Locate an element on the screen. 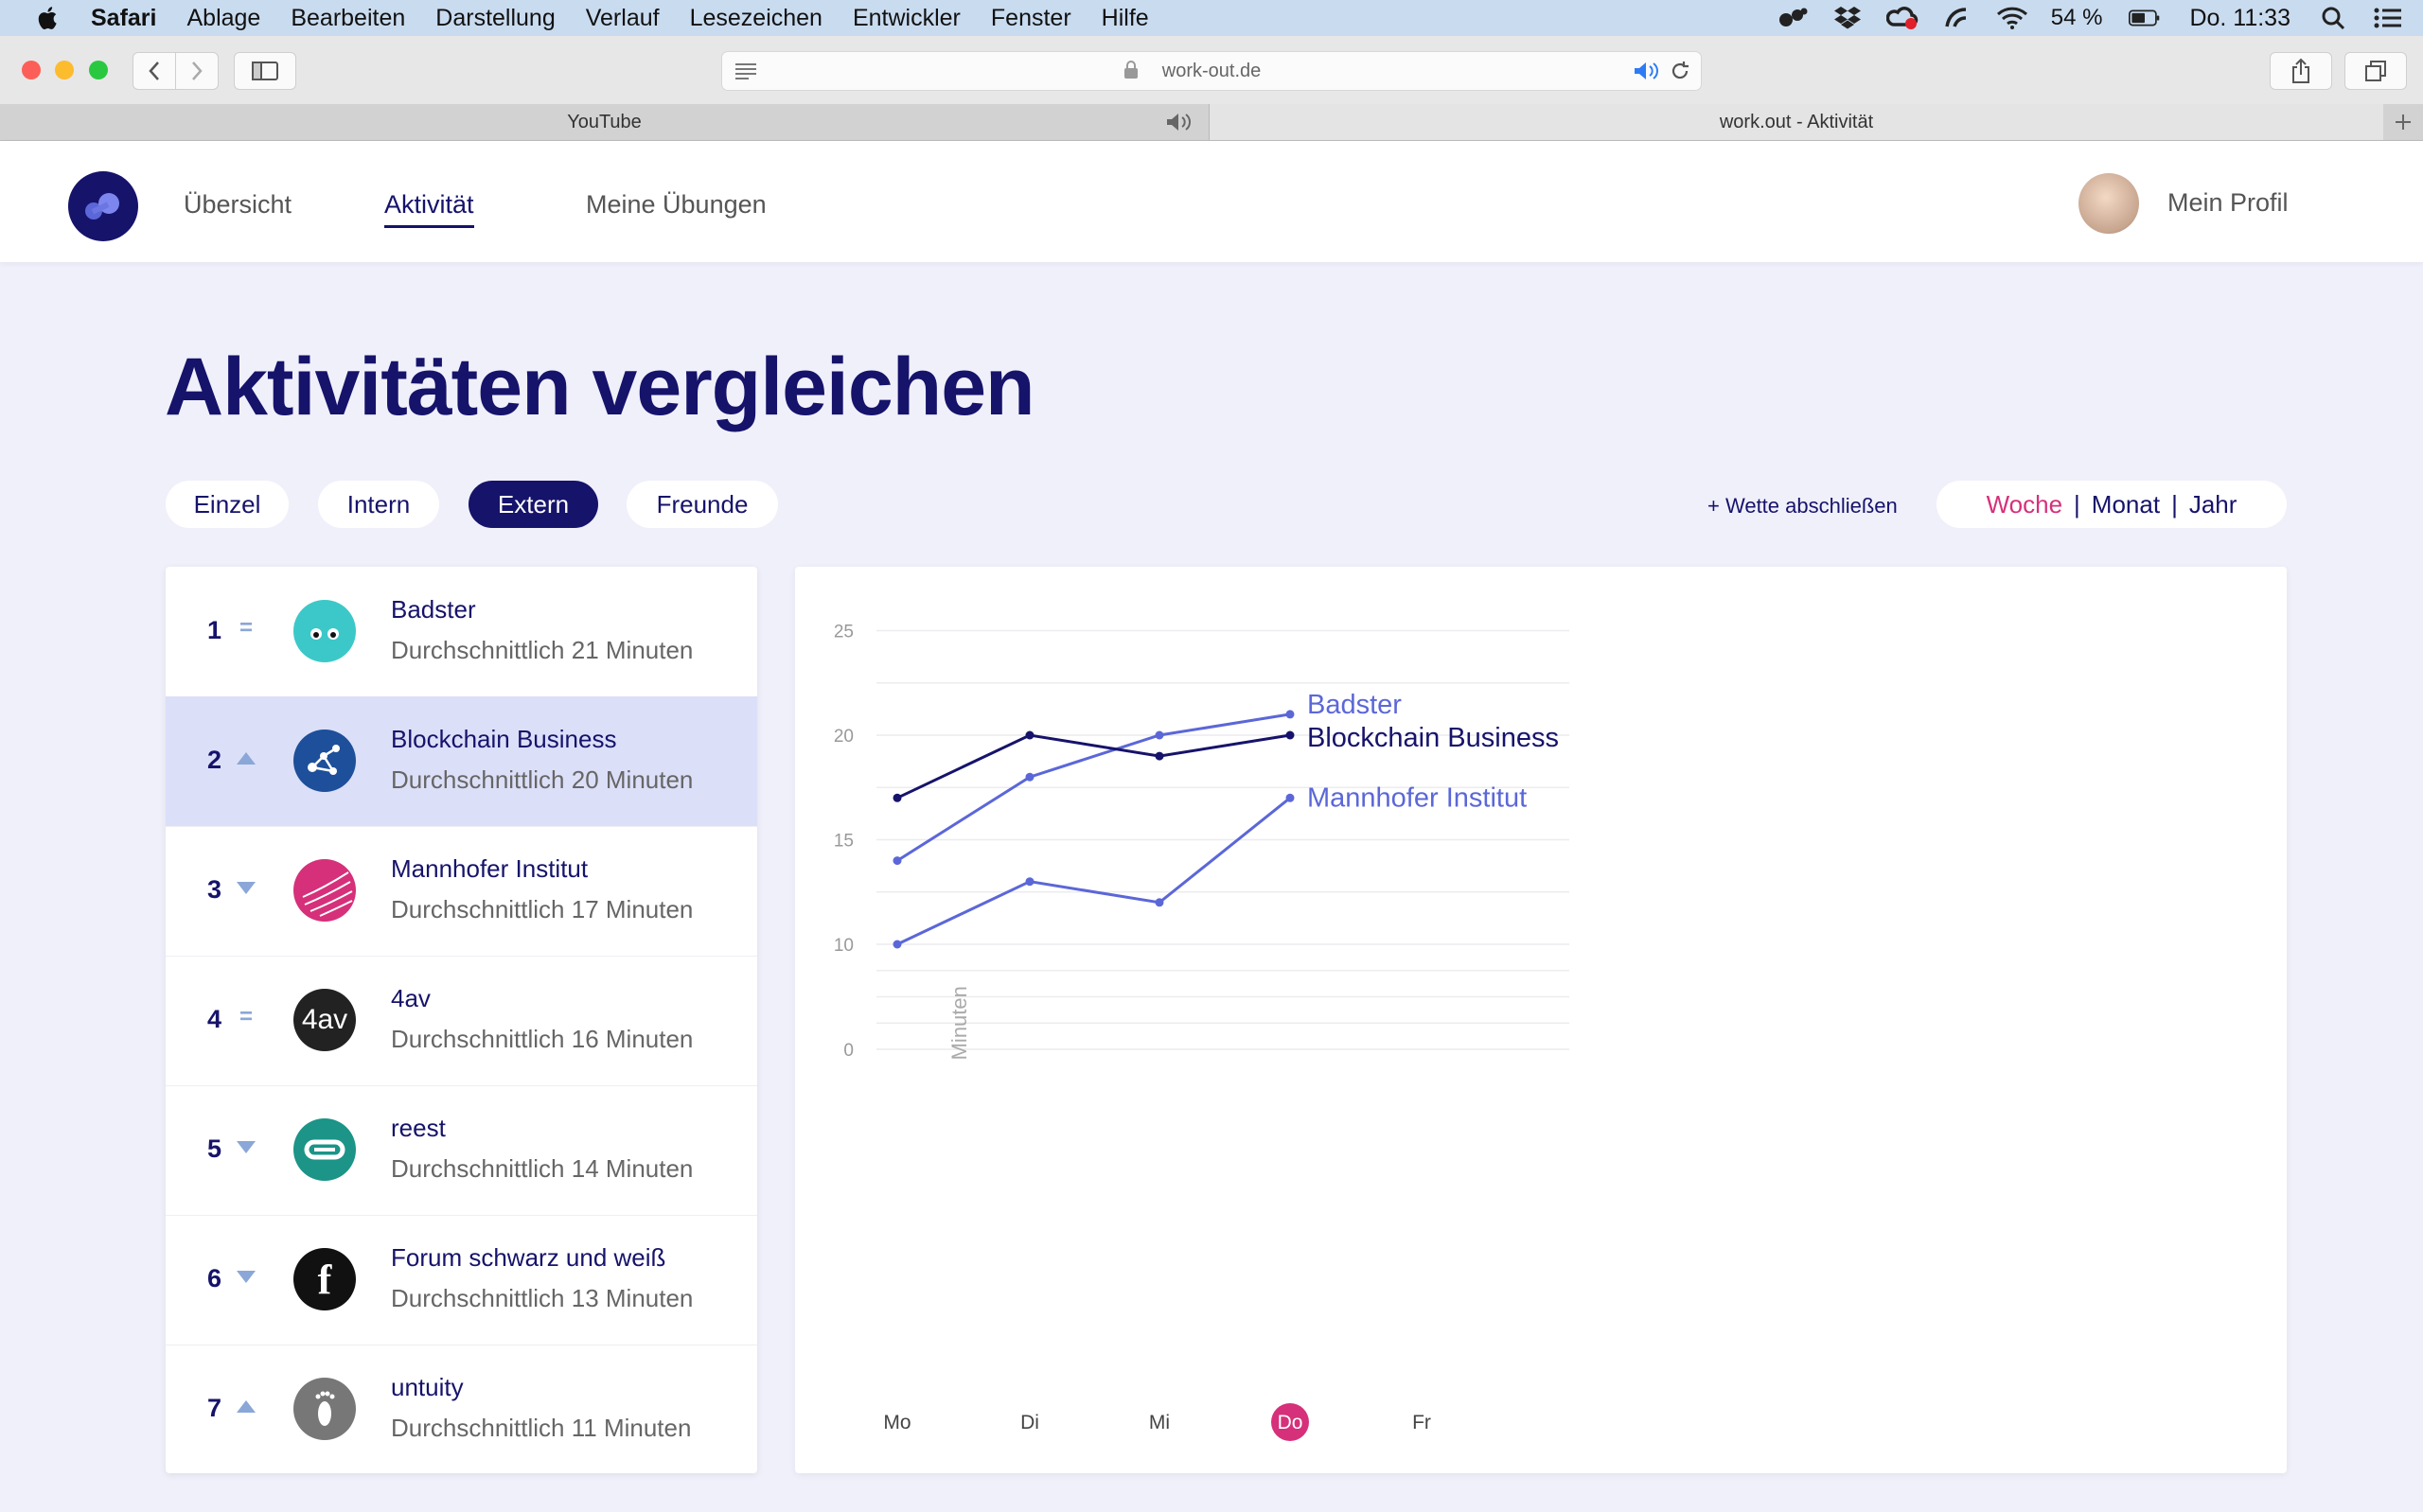  tabs-icon is located at coordinates (2375, 71).